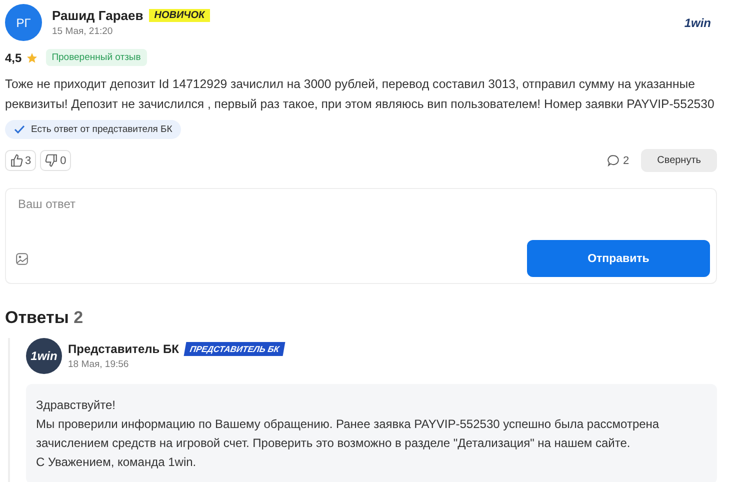 The image size is (747, 482). What do you see at coordinates (44, 318) in the screenshot?
I see `answers-heading: Ответы 2` at bounding box center [44, 318].